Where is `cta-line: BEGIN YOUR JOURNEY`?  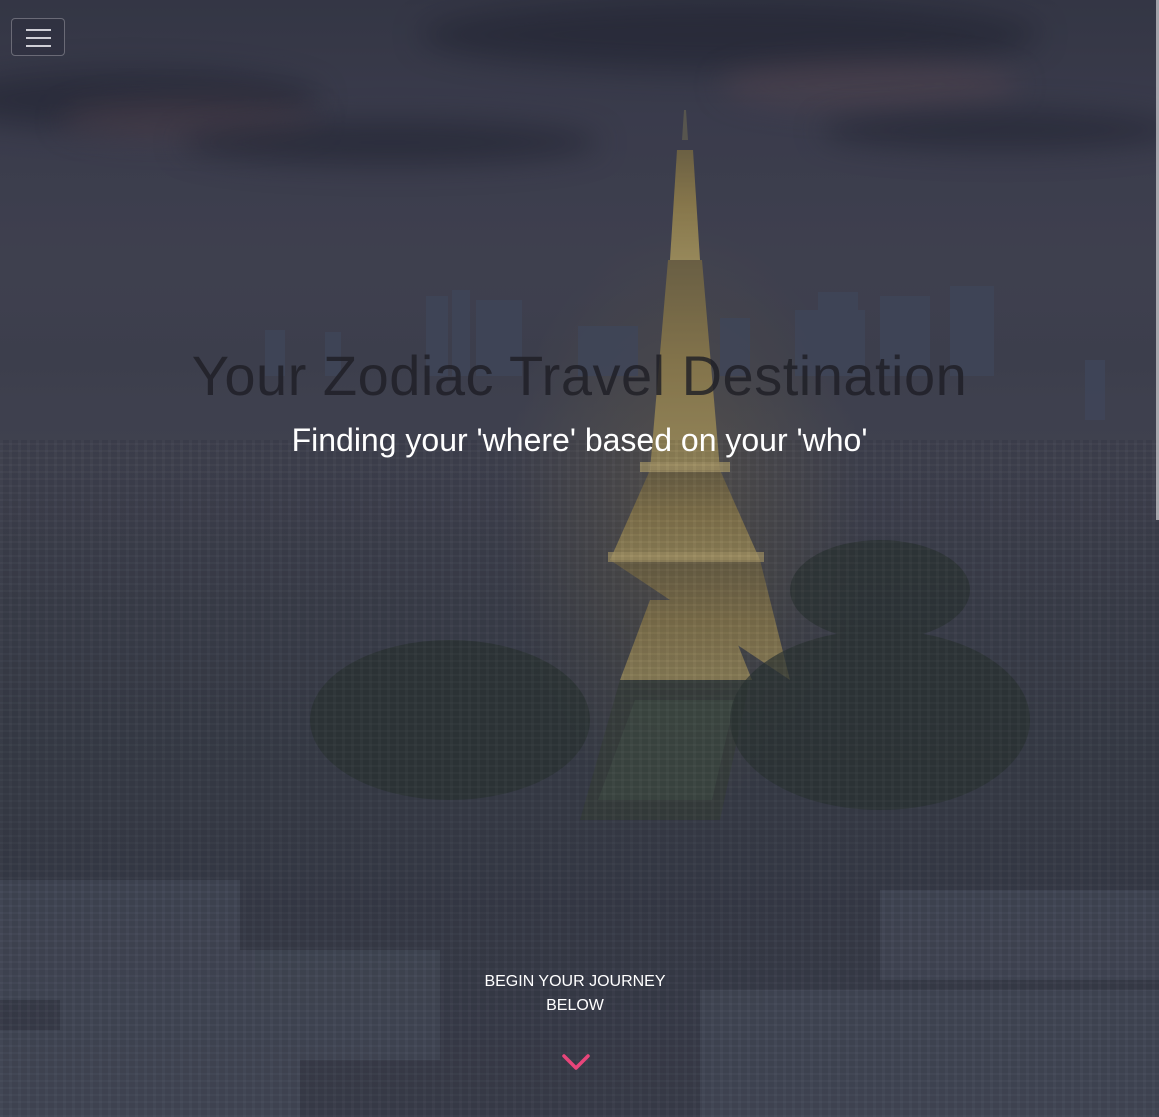 cta-line: BEGIN YOUR JOURNEY is located at coordinates (575, 981).